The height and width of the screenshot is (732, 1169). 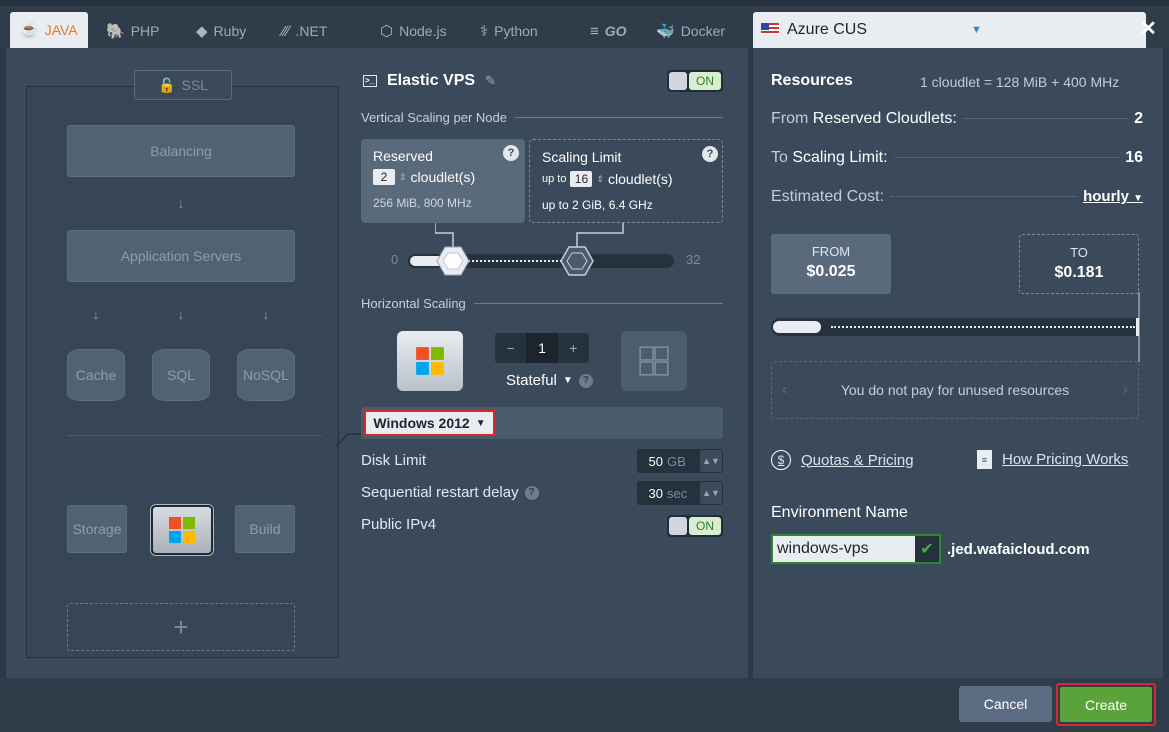 I want to click on region-selector: Azure CUS ▼, so click(x=949, y=30).